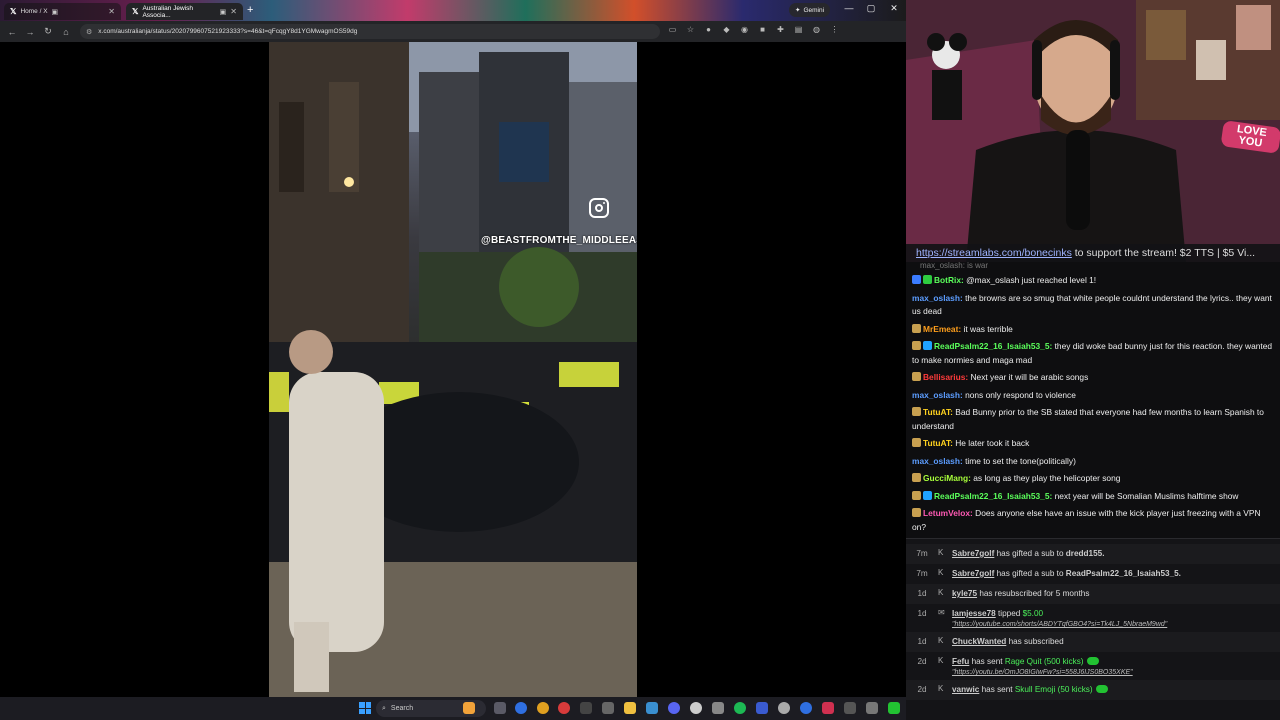 The height and width of the screenshot is (720, 1280). What do you see at coordinates (947, 280) in the screenshot?
I see `chat-username: BotRix` at bounding box center [947, 280].